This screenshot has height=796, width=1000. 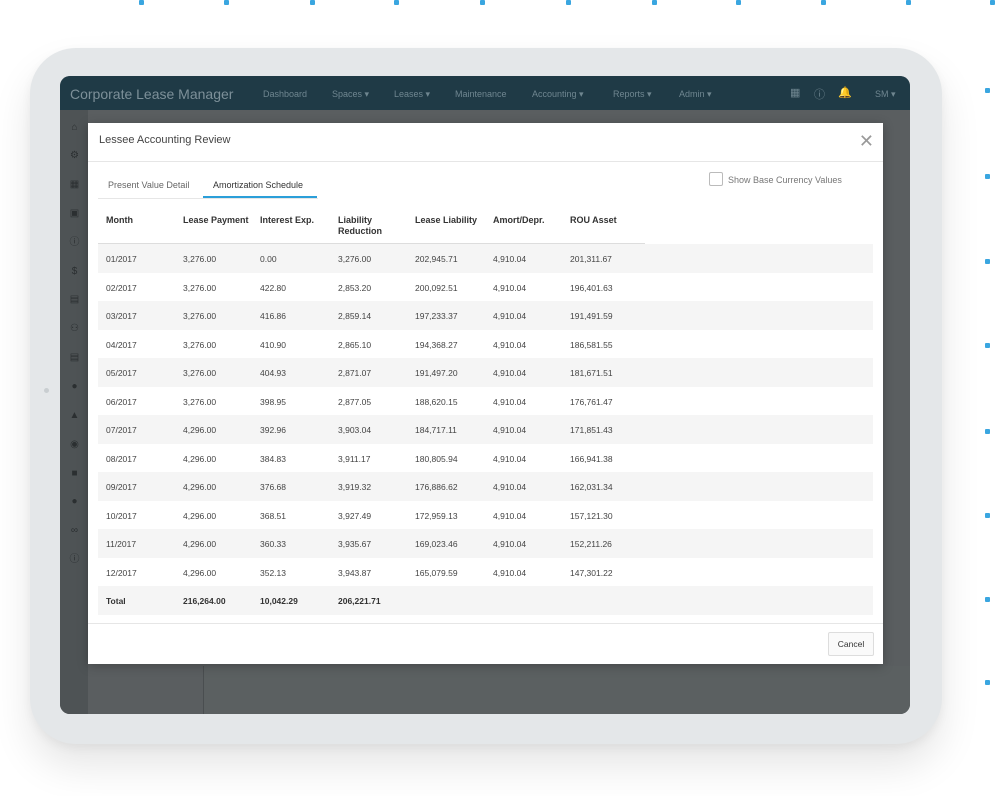 What do you see at coordinates (121, 515) in the screenshot?
I see `cell-month: 10/2017` at bounding box center [121, 515].